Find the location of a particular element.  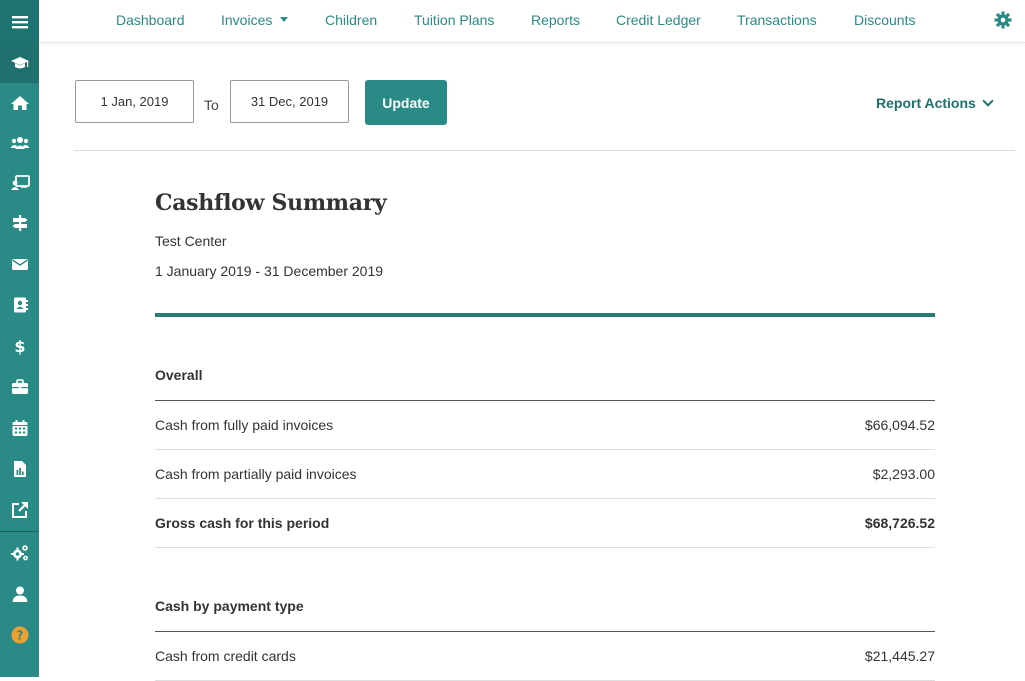

row-value: $68,726.52 is located at coordinates (899, 523).